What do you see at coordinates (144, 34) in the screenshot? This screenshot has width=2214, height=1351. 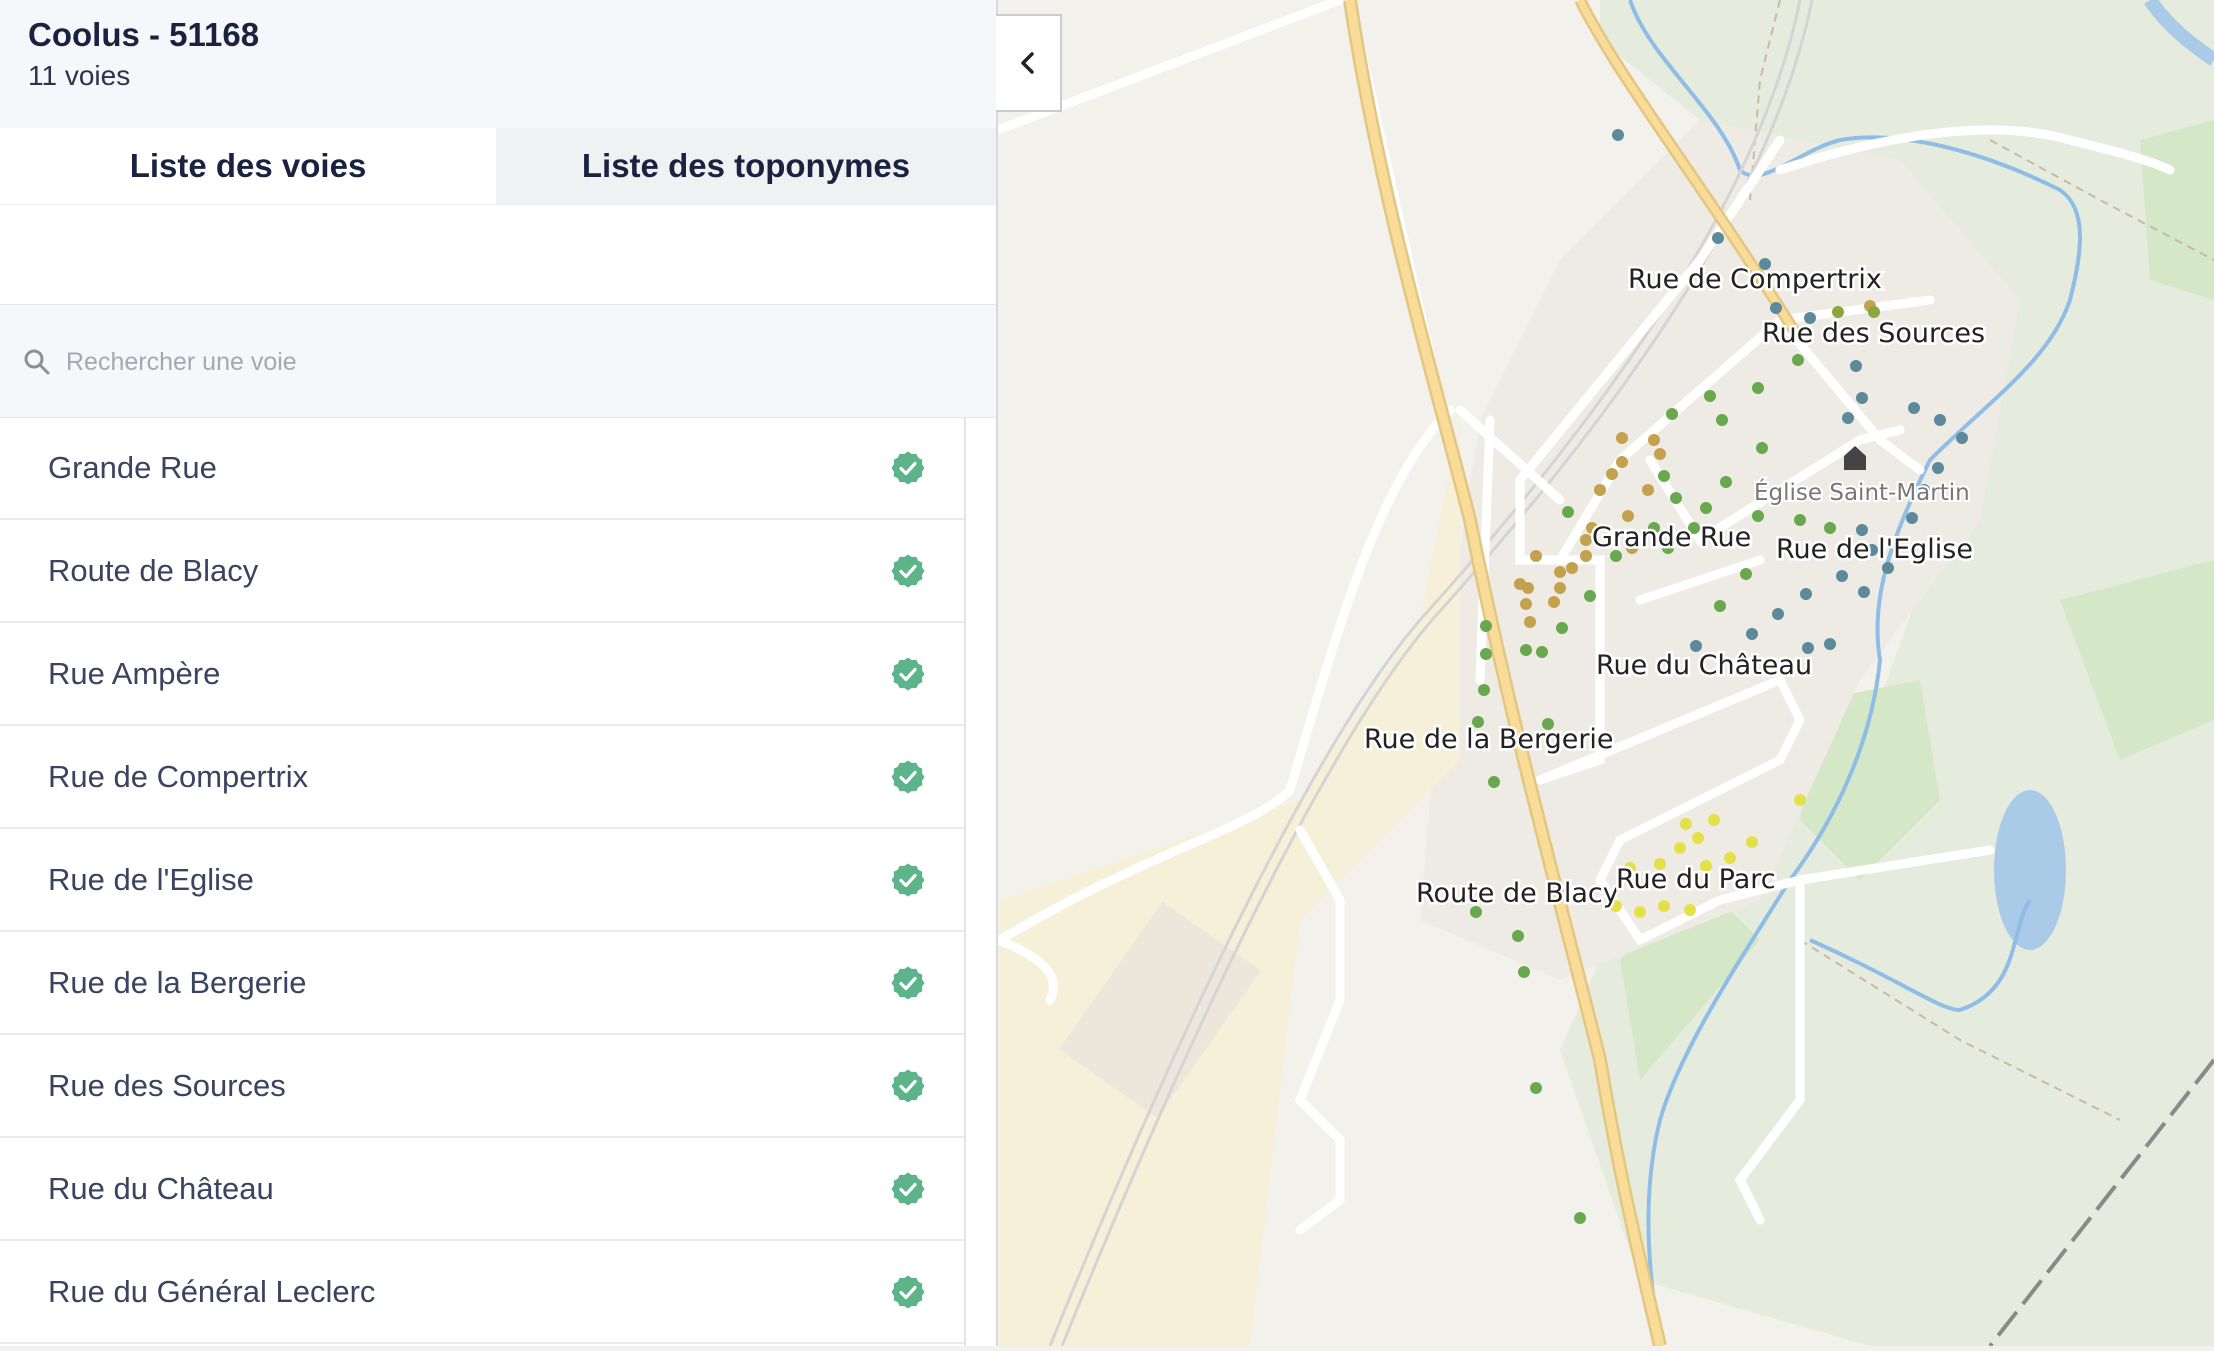 I see `commune-title: Coolus - 51168` at bounding box center [144, 34].